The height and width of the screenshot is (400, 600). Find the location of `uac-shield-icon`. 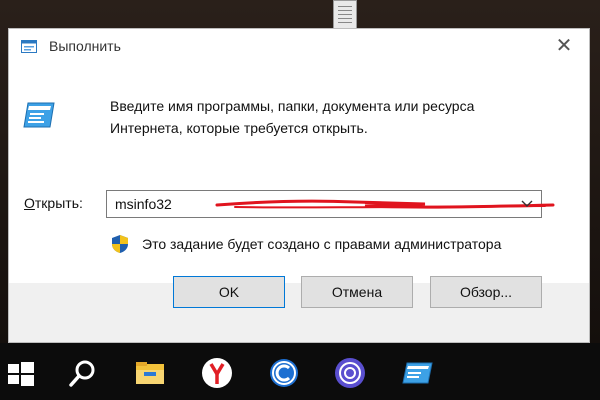

uac-shield-icon is located at coordinates (120, 244).